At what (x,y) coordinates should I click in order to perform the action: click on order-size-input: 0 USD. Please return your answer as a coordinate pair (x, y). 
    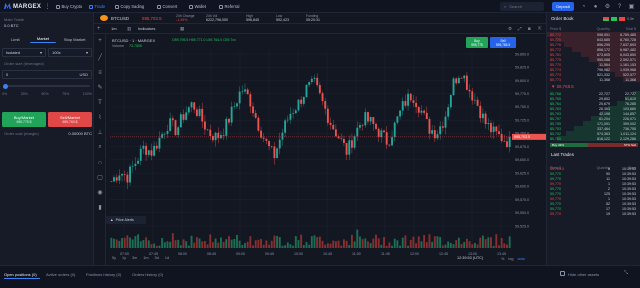
    Looking at the image, I should click on (47, 74).